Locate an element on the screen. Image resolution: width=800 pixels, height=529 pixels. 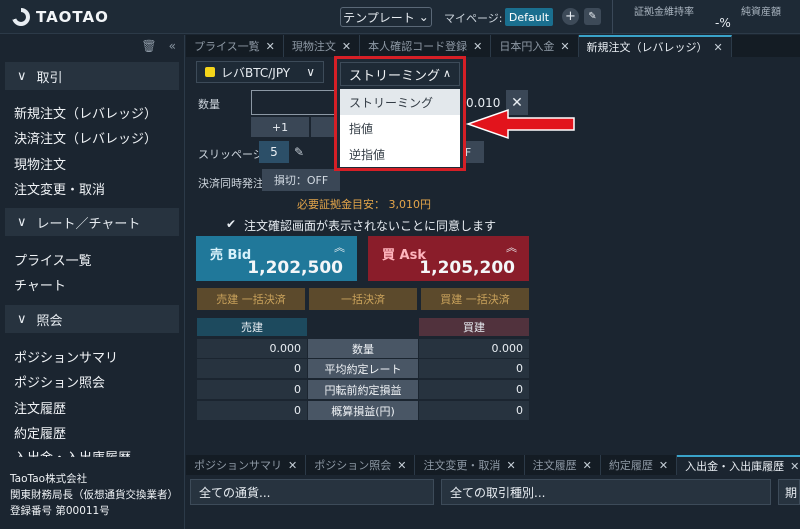
stop-loss-toggle: 損切：OFF is located at coordinates (301, 180).